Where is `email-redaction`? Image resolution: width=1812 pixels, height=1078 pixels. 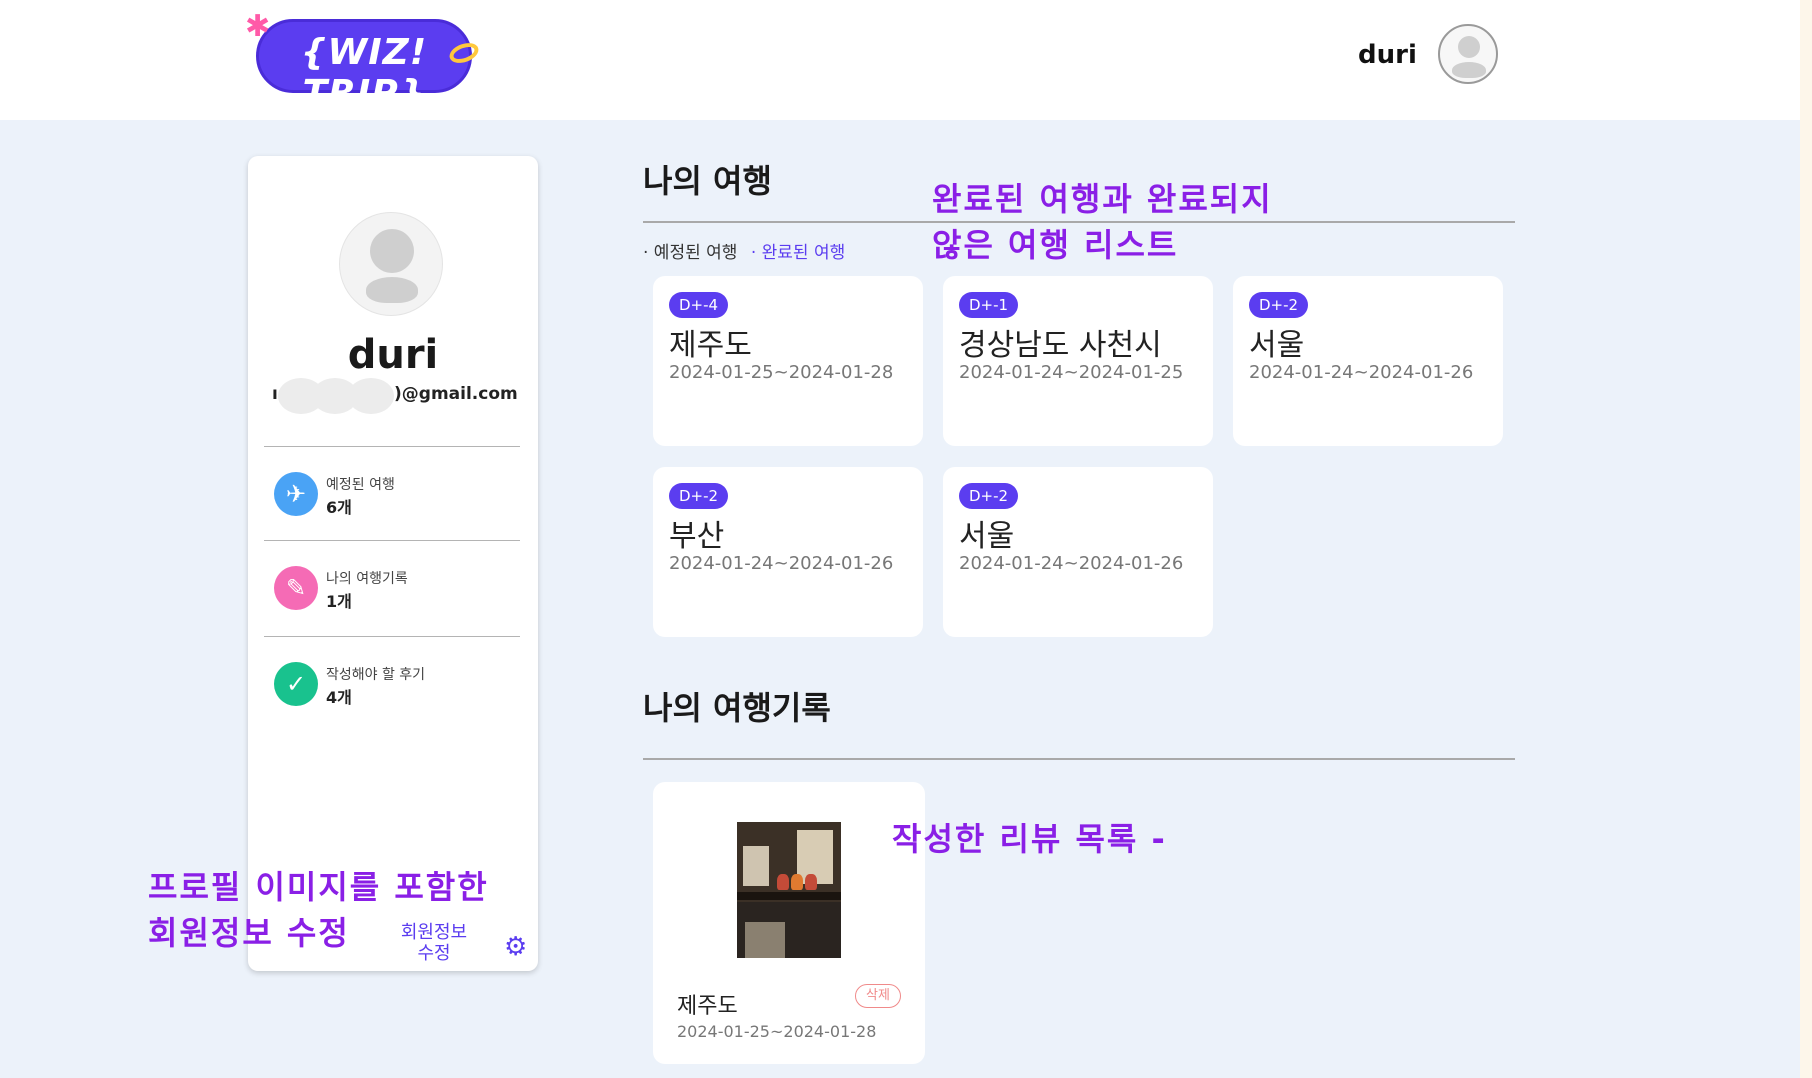
email-redaction is located at coordinates (338, 396).